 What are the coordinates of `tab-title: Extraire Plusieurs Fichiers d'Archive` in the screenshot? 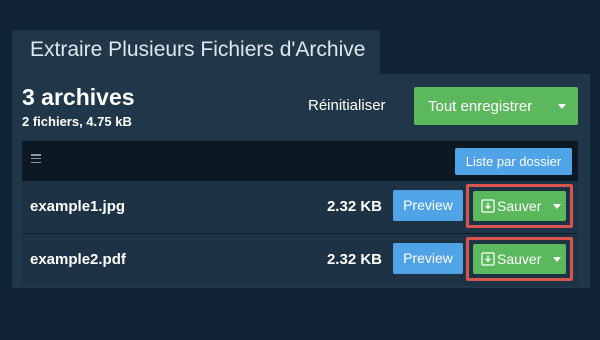 It's located at (198, 49).